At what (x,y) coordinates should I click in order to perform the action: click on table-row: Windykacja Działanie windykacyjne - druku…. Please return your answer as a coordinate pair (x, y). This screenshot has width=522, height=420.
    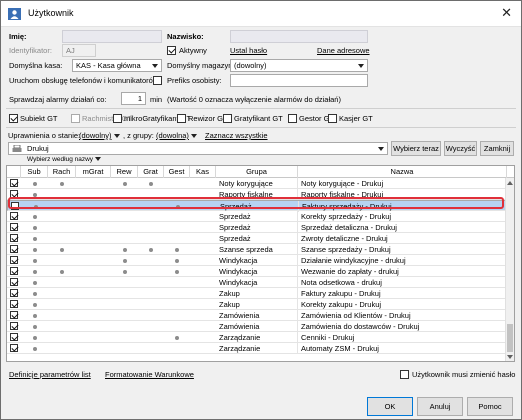
    Looking at the image, I should click on (257, 260).